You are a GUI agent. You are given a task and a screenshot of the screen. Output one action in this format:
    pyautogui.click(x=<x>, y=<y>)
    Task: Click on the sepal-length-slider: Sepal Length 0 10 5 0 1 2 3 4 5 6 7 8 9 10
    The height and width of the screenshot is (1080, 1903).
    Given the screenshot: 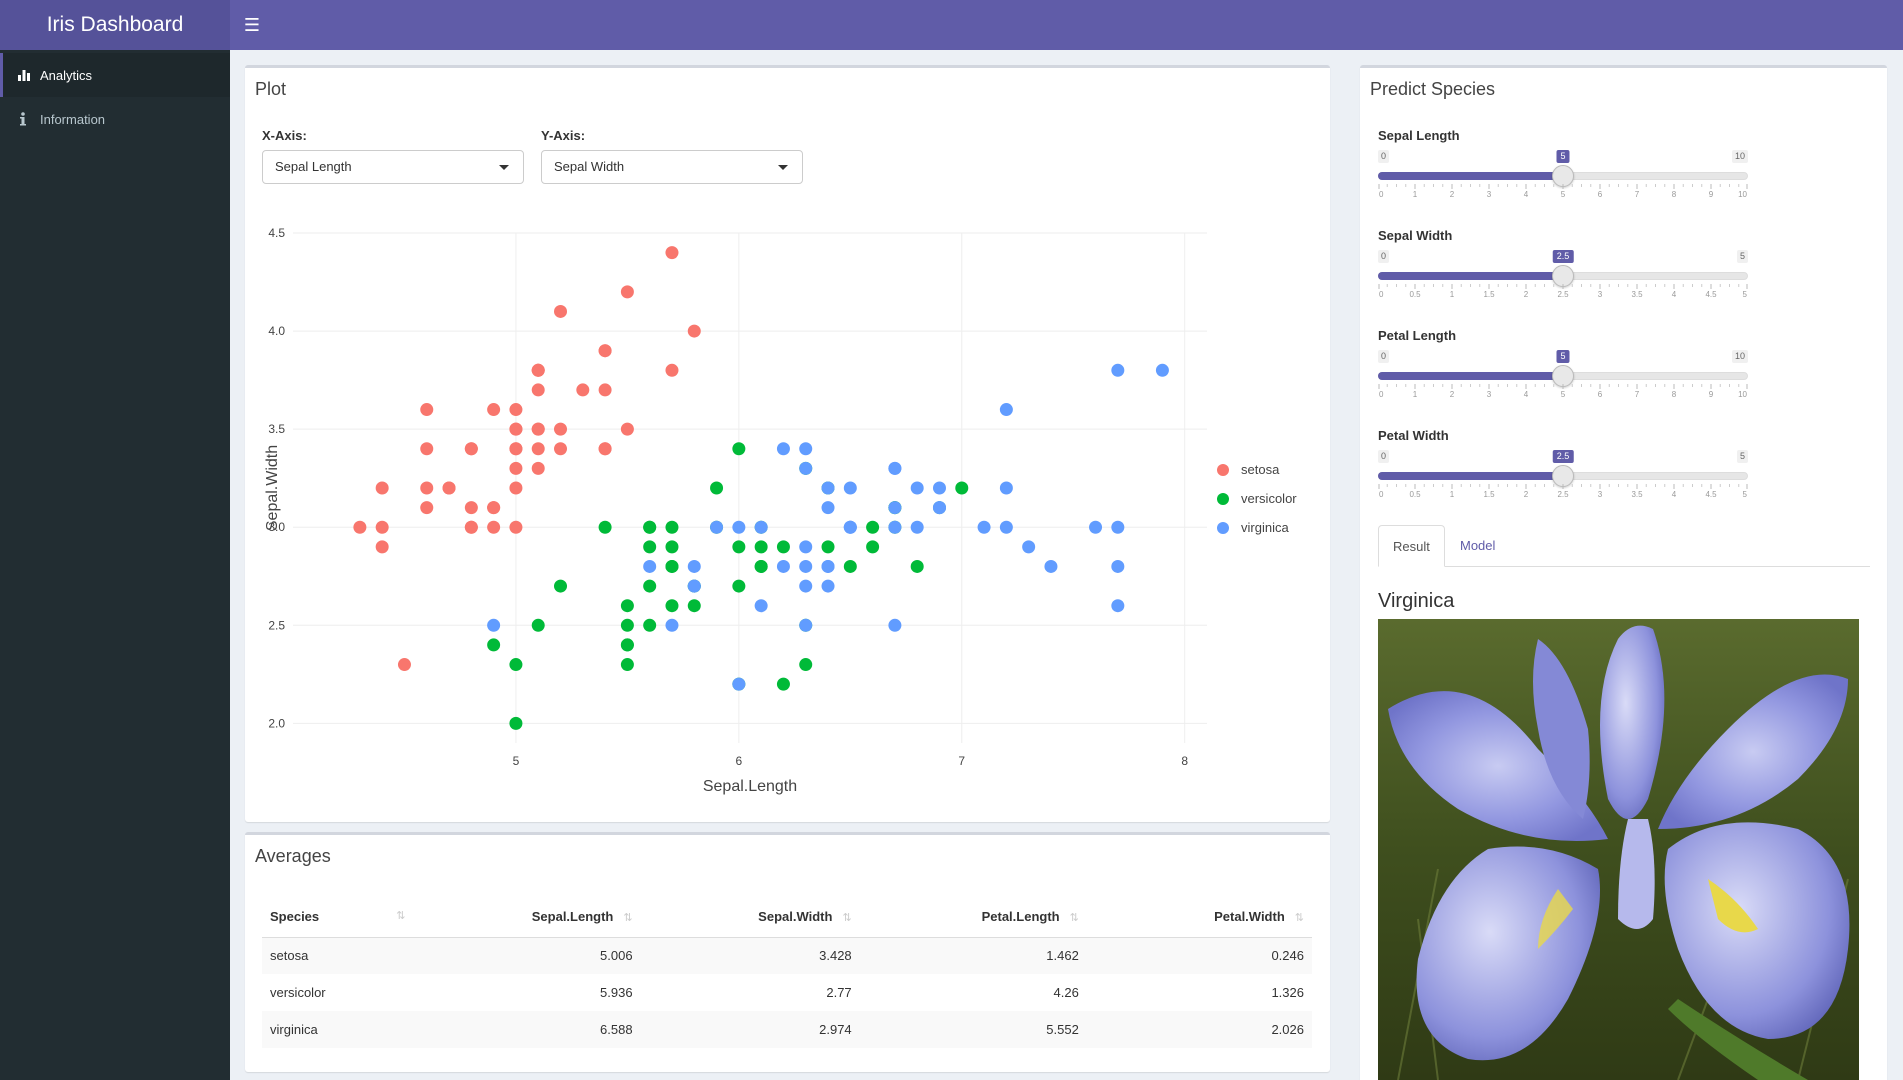 What is the action you would take?
    pyautogui.click(x=1563, y=163)
    